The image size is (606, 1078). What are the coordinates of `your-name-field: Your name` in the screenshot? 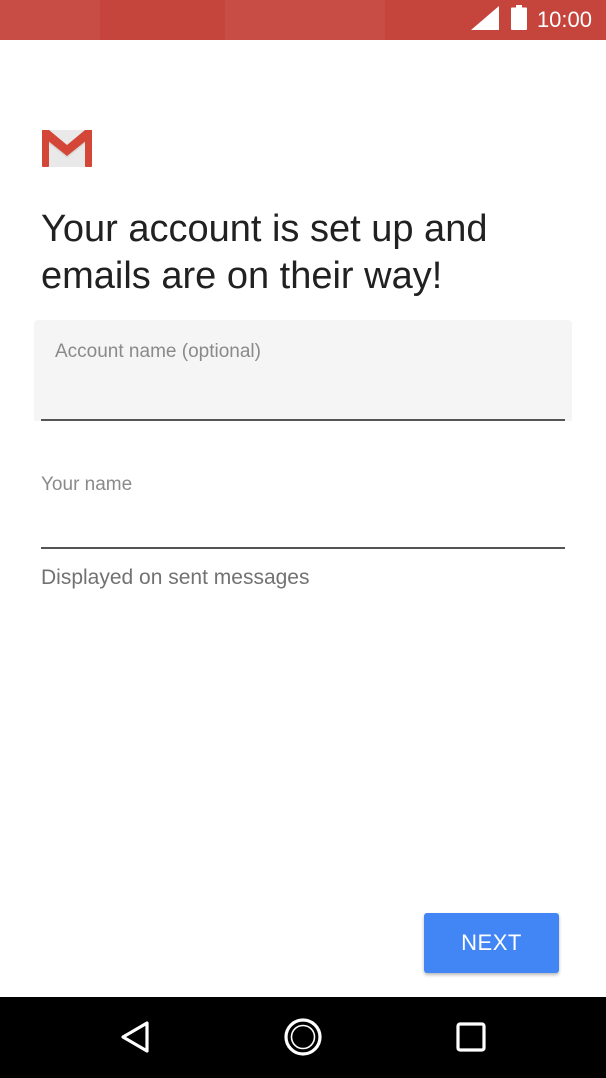 It's located at (303, 507).